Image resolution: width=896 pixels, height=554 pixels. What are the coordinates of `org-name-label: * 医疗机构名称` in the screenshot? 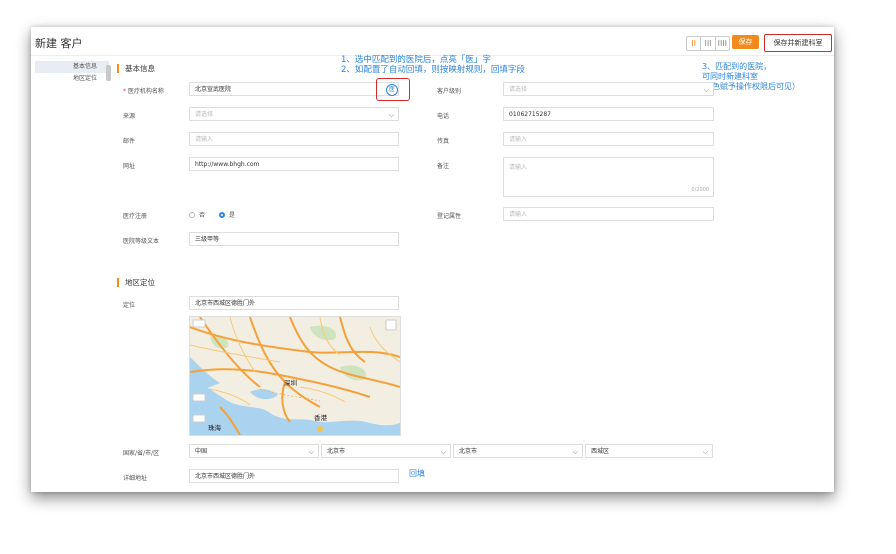 It's located at (143, 90).